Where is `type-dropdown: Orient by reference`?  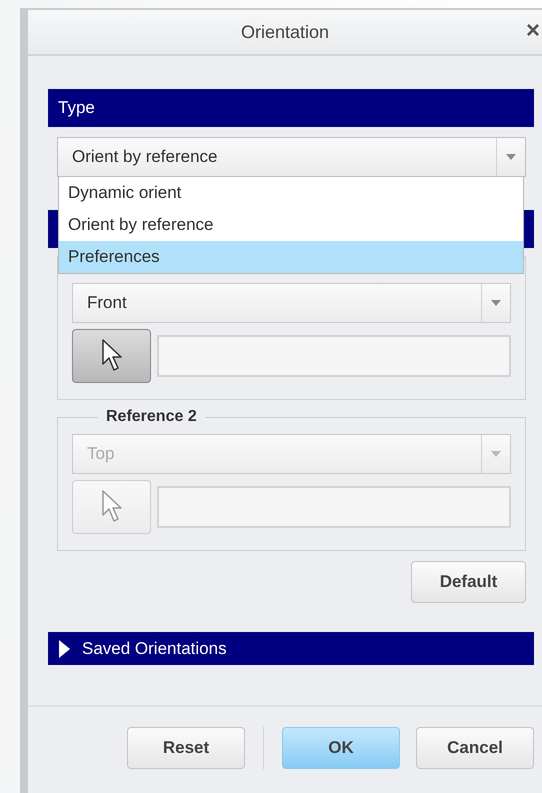
type-dropdown: Orient by reference is located at coordinates (291, 157).